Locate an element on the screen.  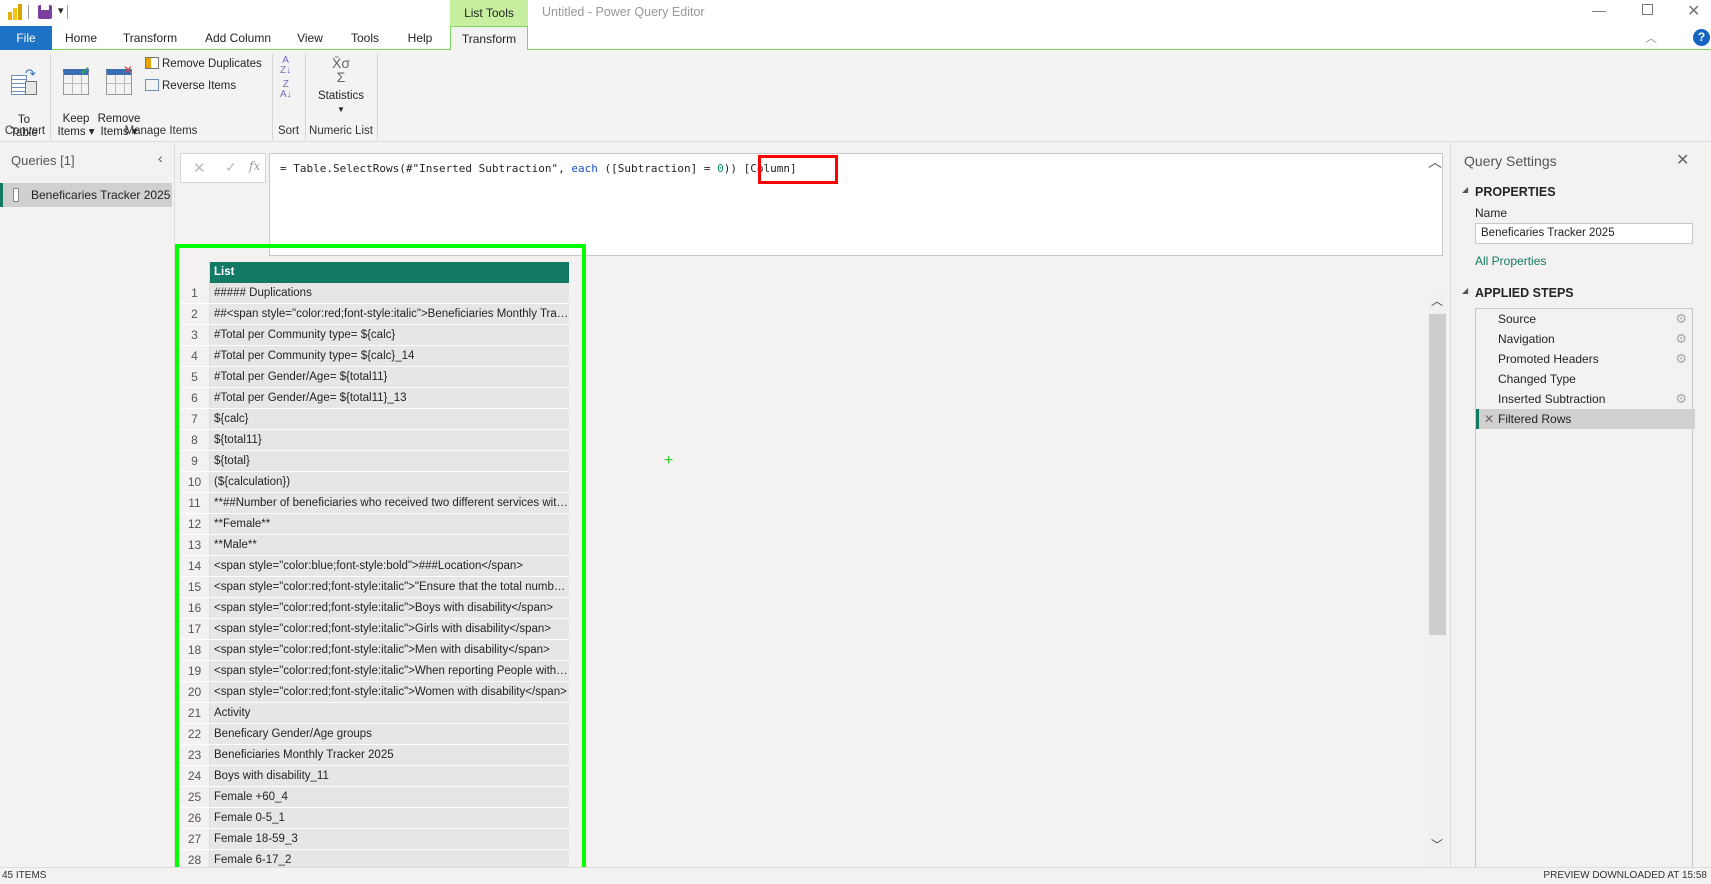
tab-list-transform: Transform is located at coordinates (489, 38).